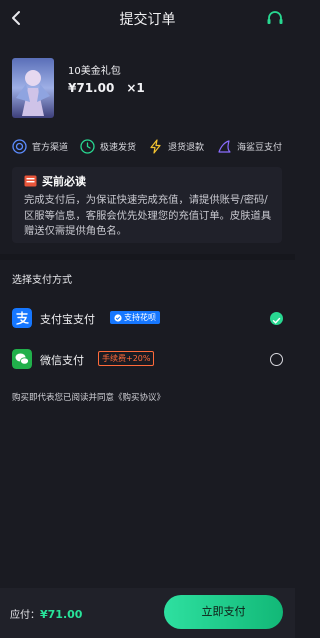 The width and height of the screenshot is (320, 638). I want to click on payment-option-wechat: 微信支付 手续费+20%, so click(147, 359).